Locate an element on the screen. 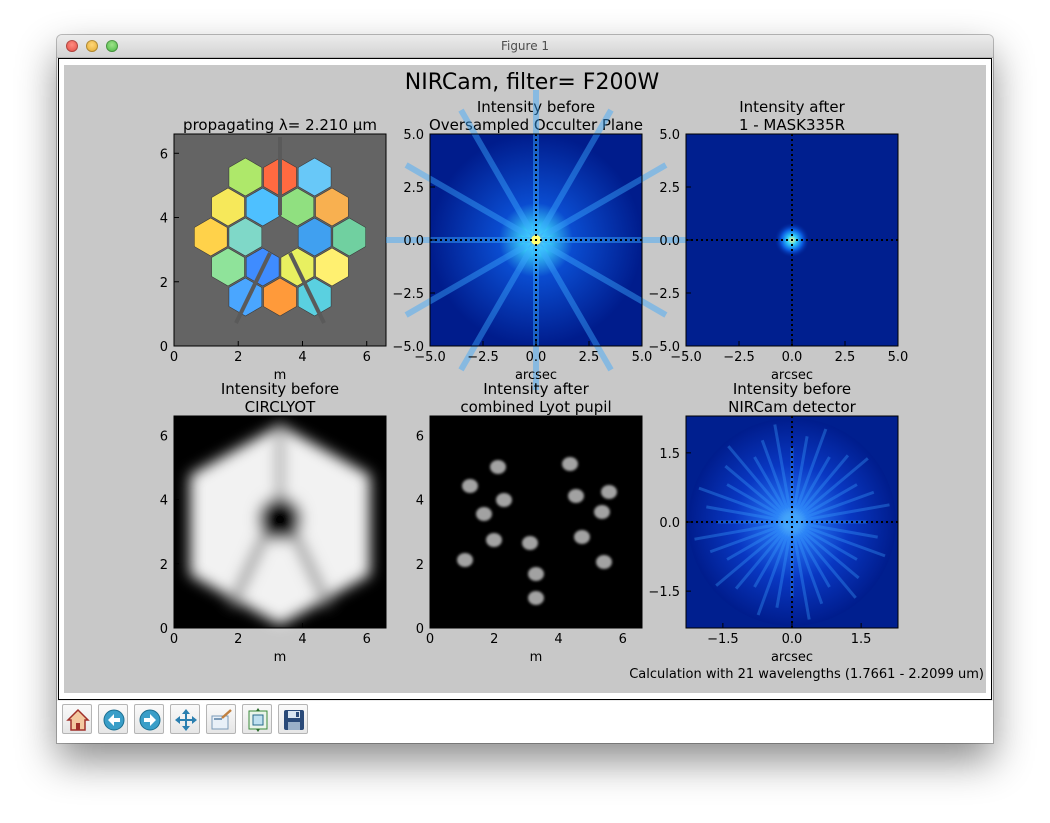 The height and width of the screenshot is (823, 1050). zoom-button is located at coordinates (221, 719).